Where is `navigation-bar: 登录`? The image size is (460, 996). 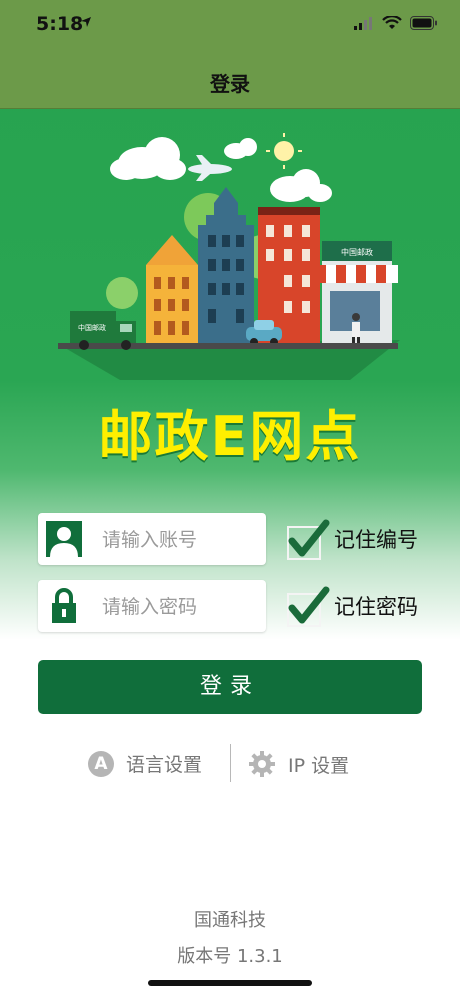 navigation-bar: 登录 is located at coordinates (230, 79).